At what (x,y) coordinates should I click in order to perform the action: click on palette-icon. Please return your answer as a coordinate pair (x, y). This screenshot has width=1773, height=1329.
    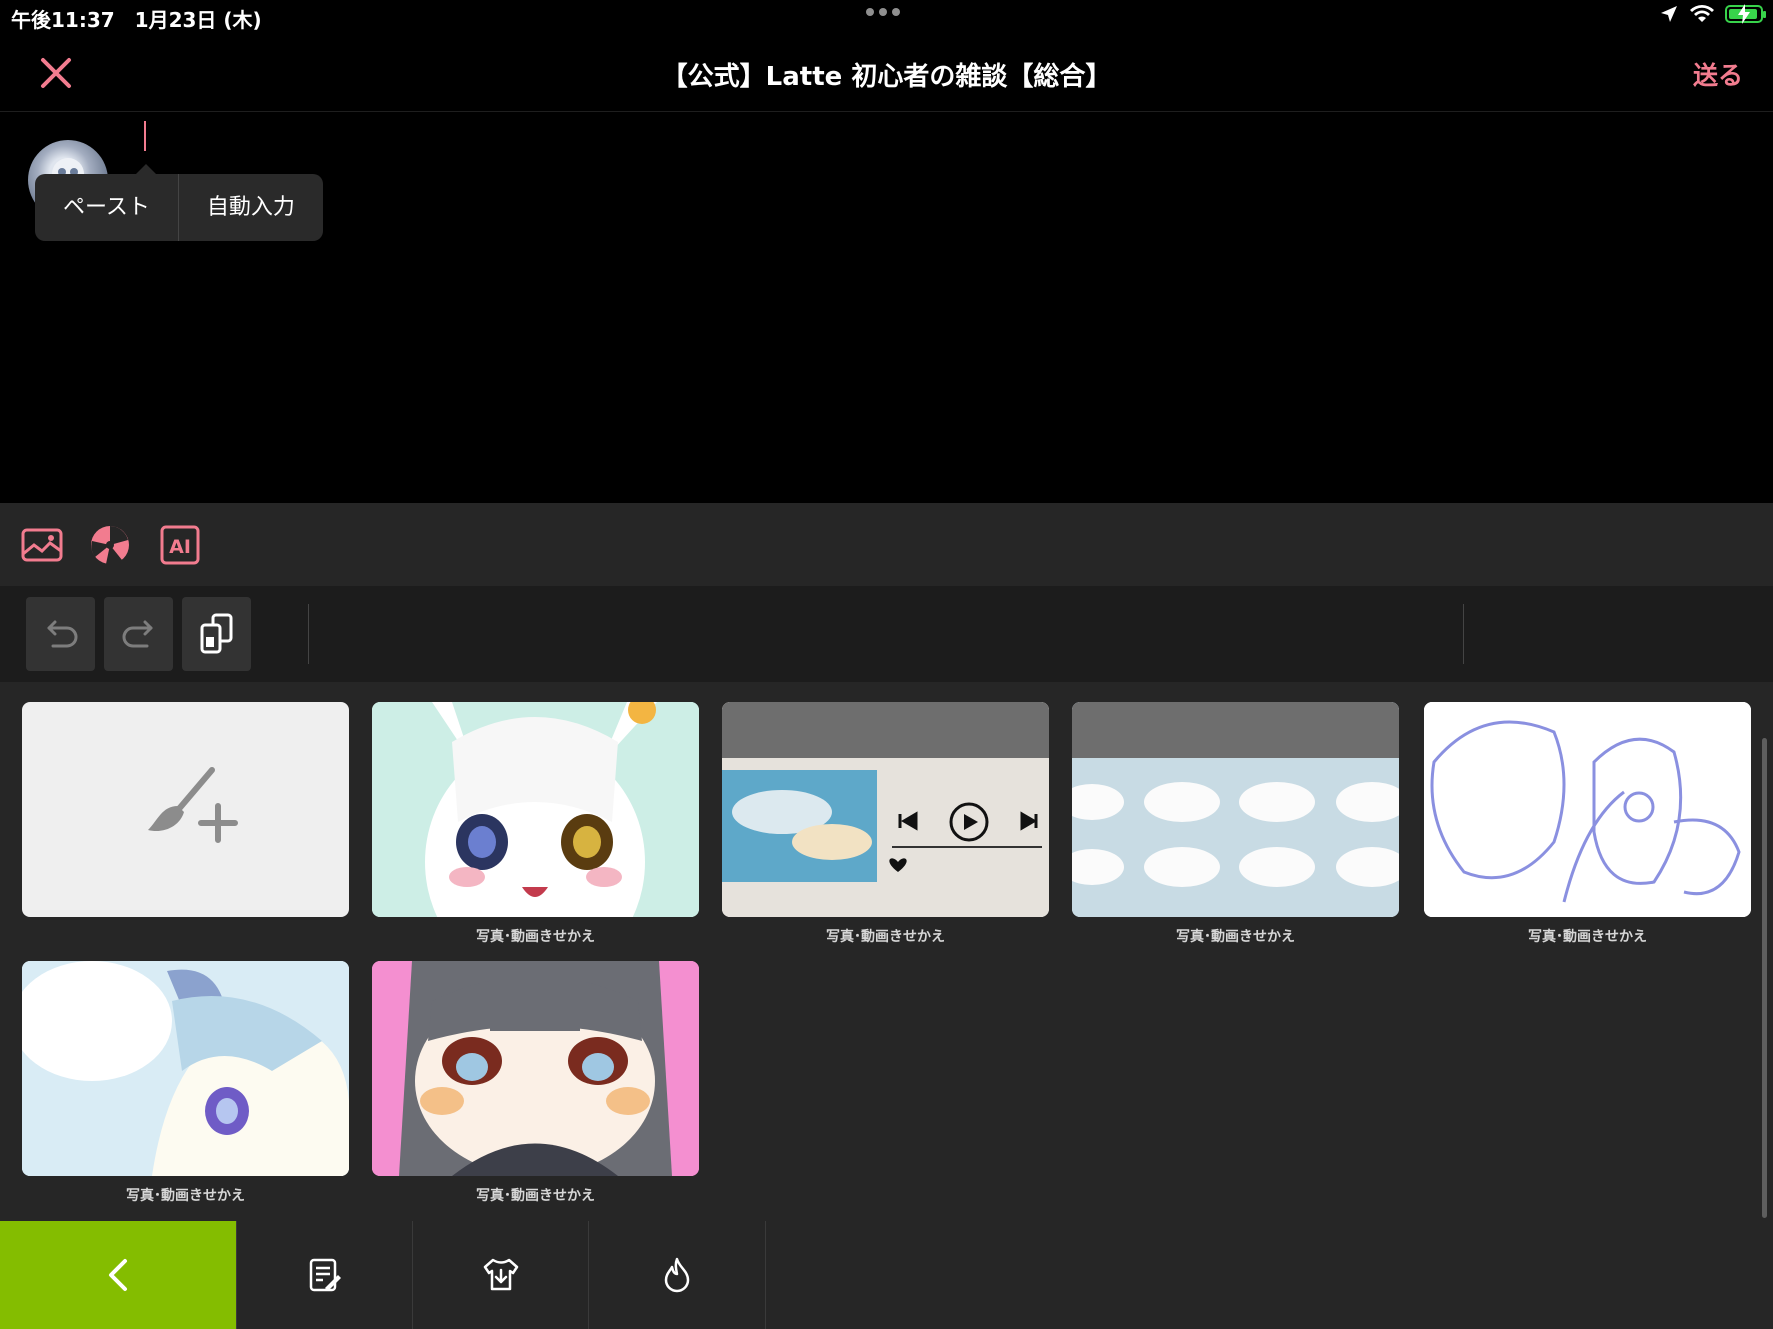
    Looking at the image, I should click on (110, 545).